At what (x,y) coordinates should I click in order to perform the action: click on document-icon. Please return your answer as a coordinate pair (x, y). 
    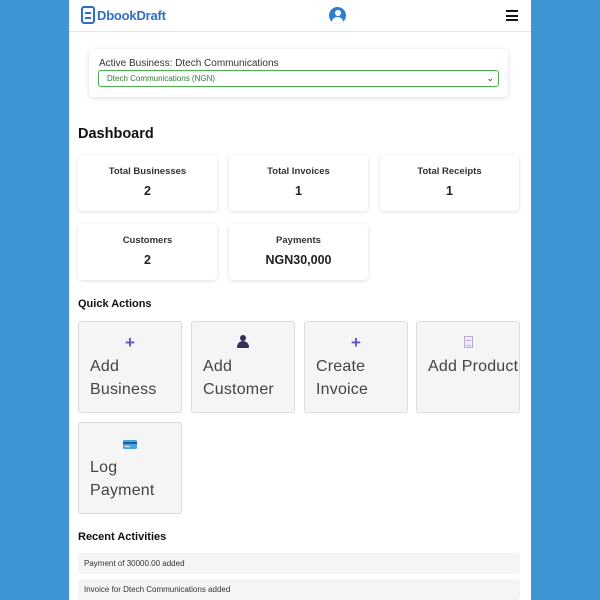
    Looking at the image, I should click on (468, 342).